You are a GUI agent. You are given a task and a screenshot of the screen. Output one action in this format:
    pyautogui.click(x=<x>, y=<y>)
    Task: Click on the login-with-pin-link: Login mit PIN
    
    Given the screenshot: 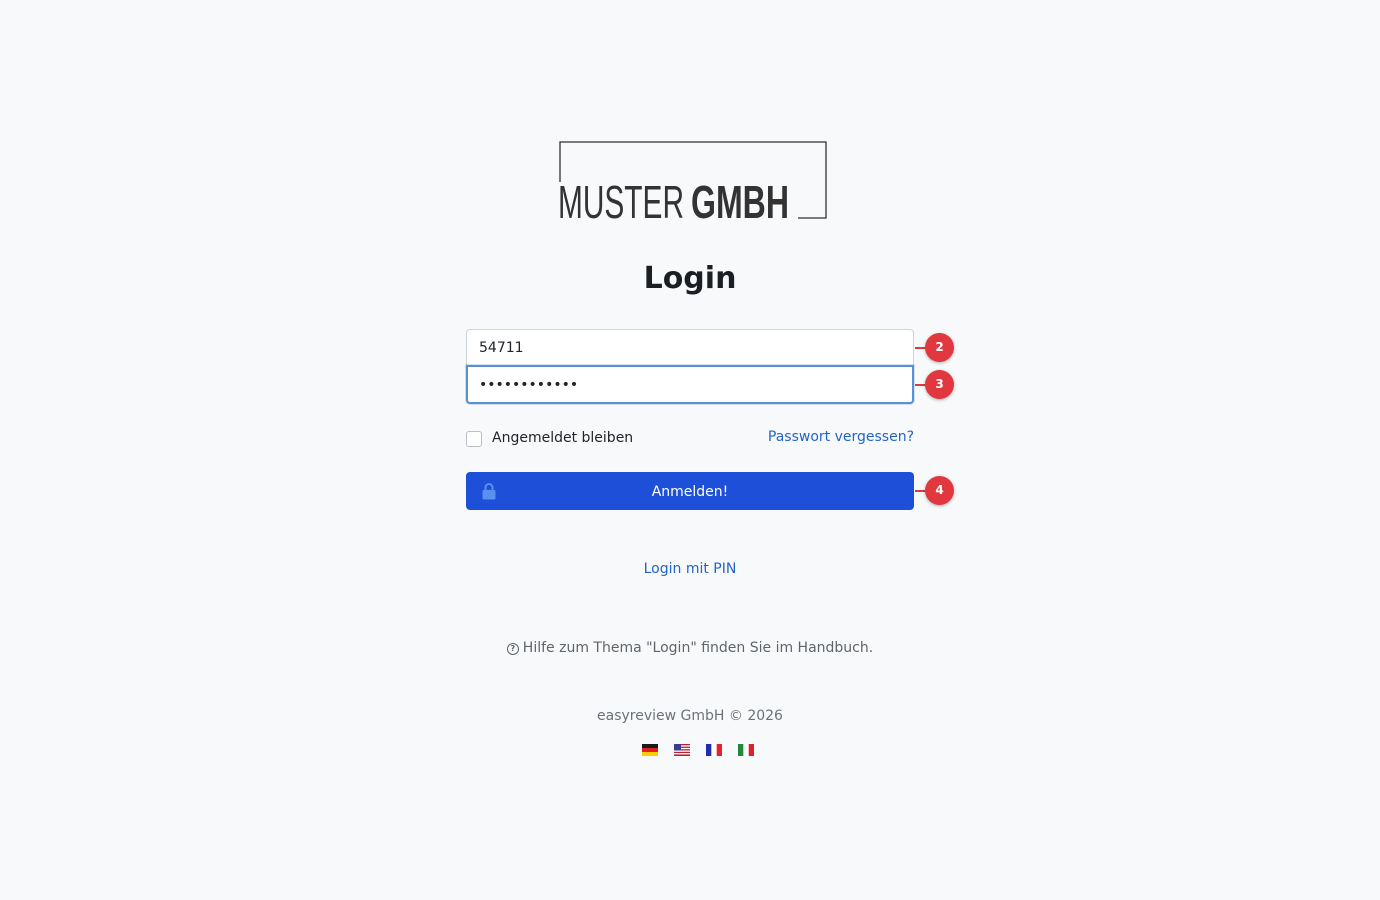 What is the action you would take?
    pyautogui.click(x=690, y=569)
    